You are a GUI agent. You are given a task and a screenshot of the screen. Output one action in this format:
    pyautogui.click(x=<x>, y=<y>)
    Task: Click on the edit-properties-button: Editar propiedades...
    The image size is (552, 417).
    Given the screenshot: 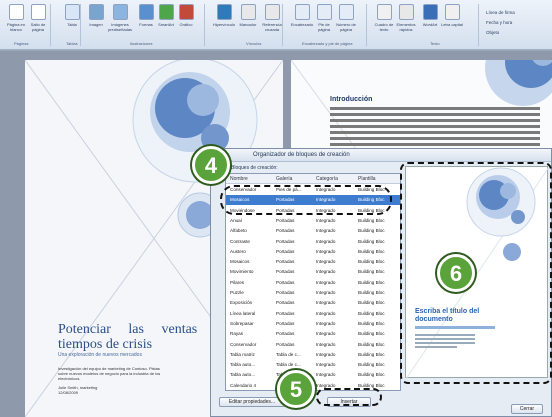 What is the action you would take?
    pyautogui.click(x=252, y=402)
    